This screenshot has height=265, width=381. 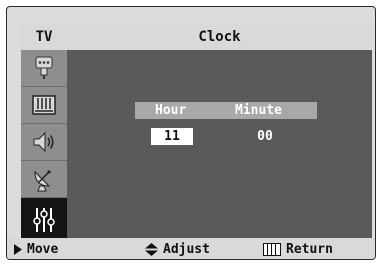 What do you see at coordinates (226, 110) in the screenshot?
I see `column-header-bar: Hour Minute` at bounding box center [226, 110].